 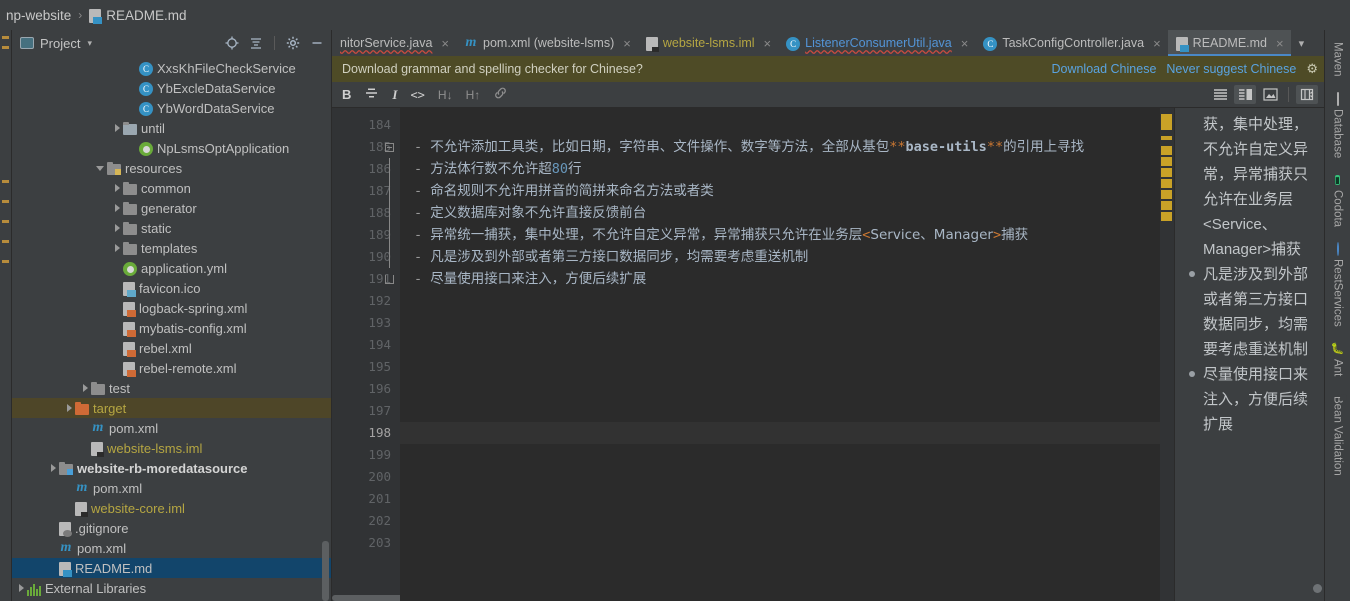 I want to click on tree-node-readme-md: README.md, so click(x=171, y=568).